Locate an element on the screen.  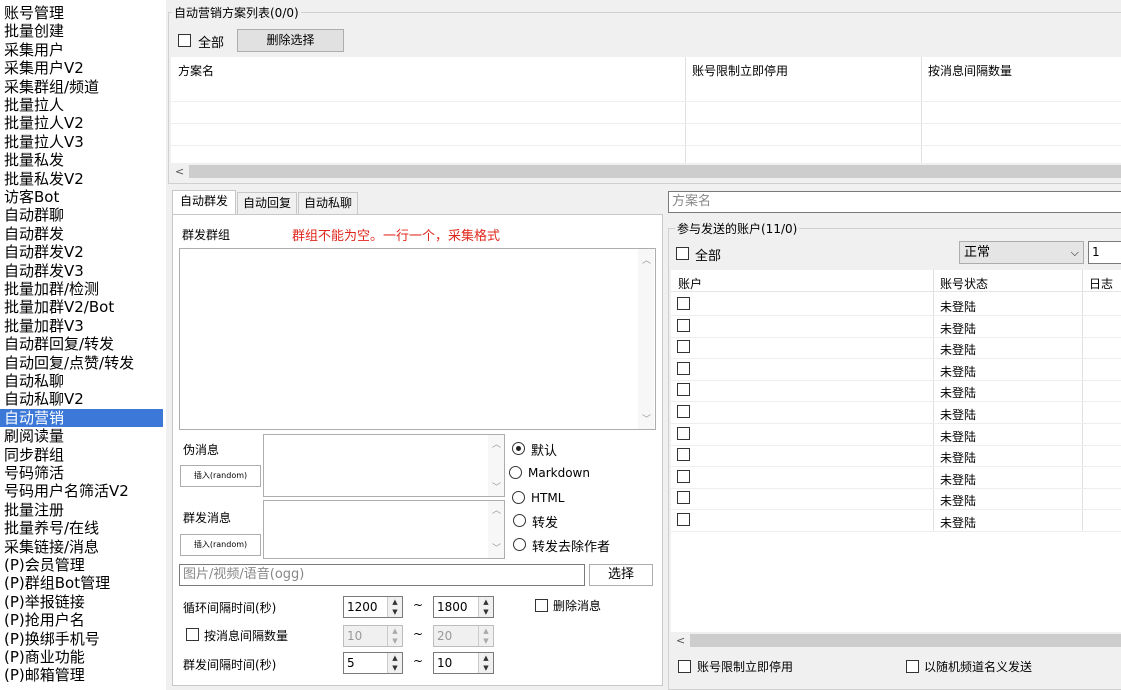
send-max-spinner: ▲ ▼ is located at coordinates (485, 663).